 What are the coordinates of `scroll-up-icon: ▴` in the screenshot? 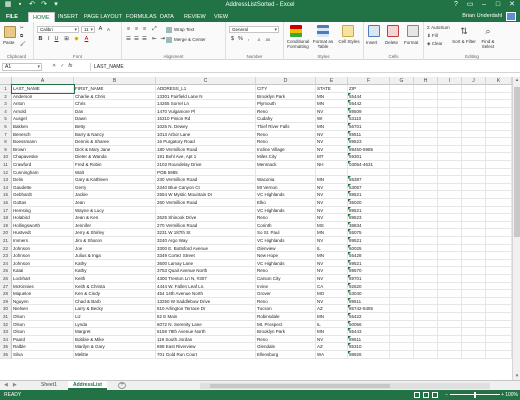 It's located at (516, 80).